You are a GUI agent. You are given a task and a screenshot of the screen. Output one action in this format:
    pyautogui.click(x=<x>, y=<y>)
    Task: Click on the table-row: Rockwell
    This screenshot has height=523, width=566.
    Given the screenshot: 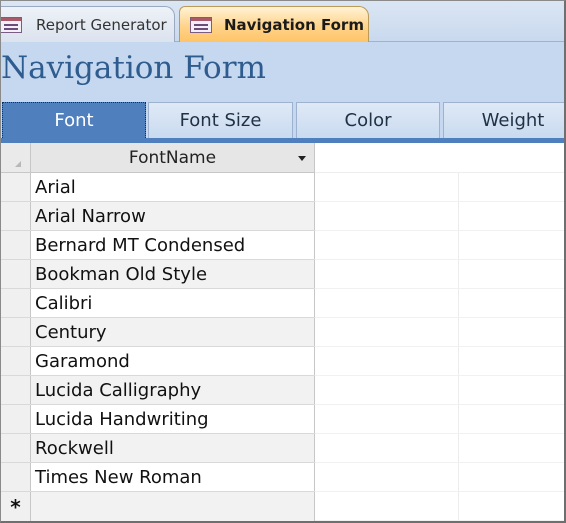 What is the action you would take?
    pyautogui.click(x=158, y=448)
    